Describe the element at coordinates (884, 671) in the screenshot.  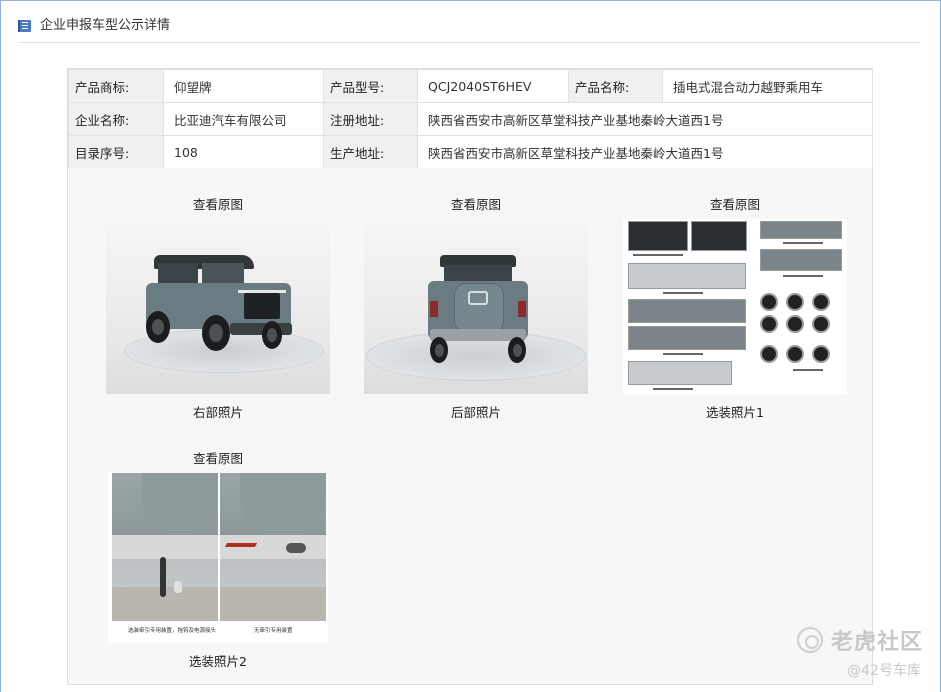
I see `watermark-sub: @42号车库` at that location.